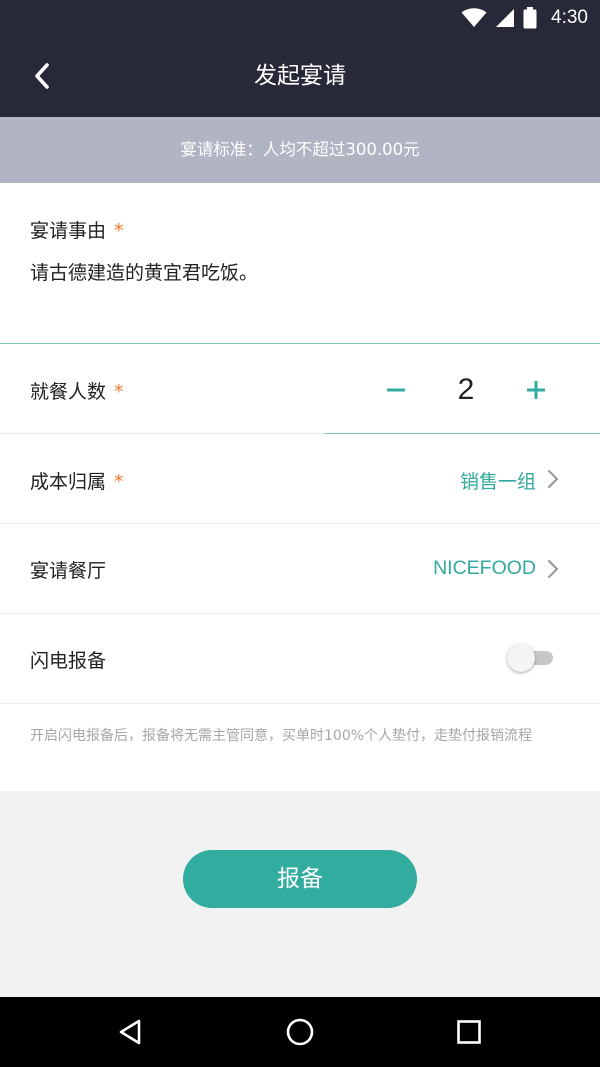 The width and height of the screenshot is (600, 1067). What do you see at coordinates (505, 18) in the screenshot?
I see `signal-icon` at bounding box center [505, 18].